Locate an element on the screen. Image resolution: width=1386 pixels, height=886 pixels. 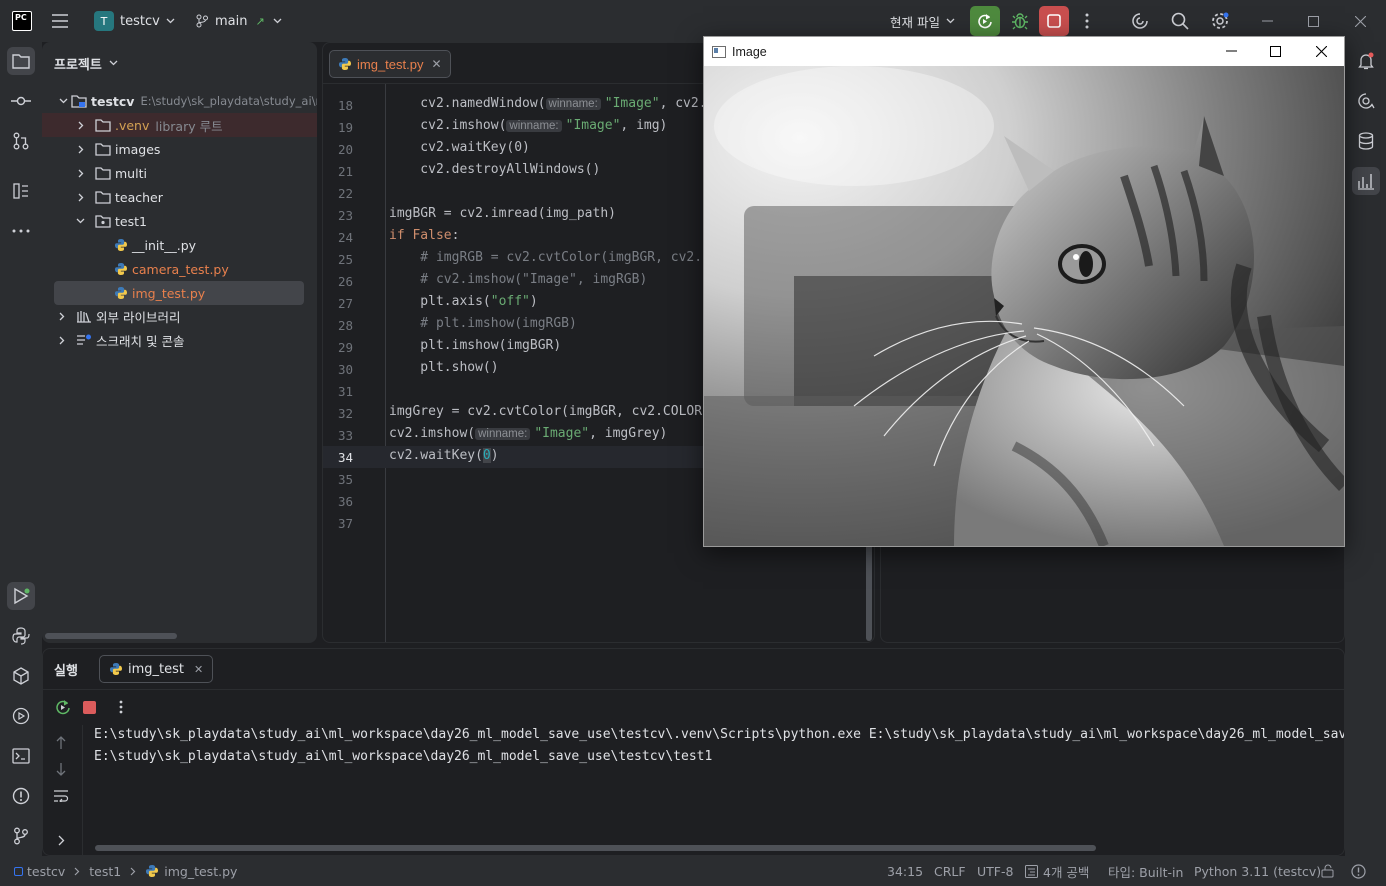
caret-position: 34:15 is located at coordinates (905, 871).